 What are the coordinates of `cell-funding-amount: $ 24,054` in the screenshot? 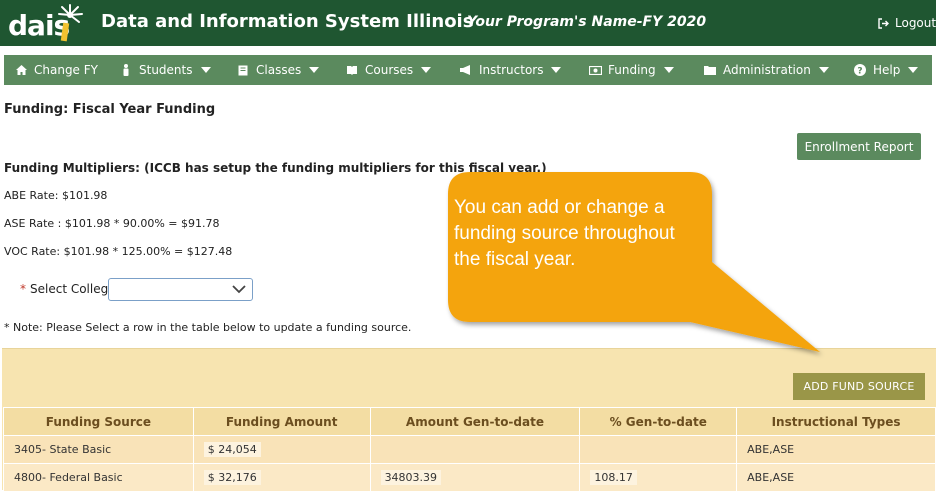 It's located at (281, 449).